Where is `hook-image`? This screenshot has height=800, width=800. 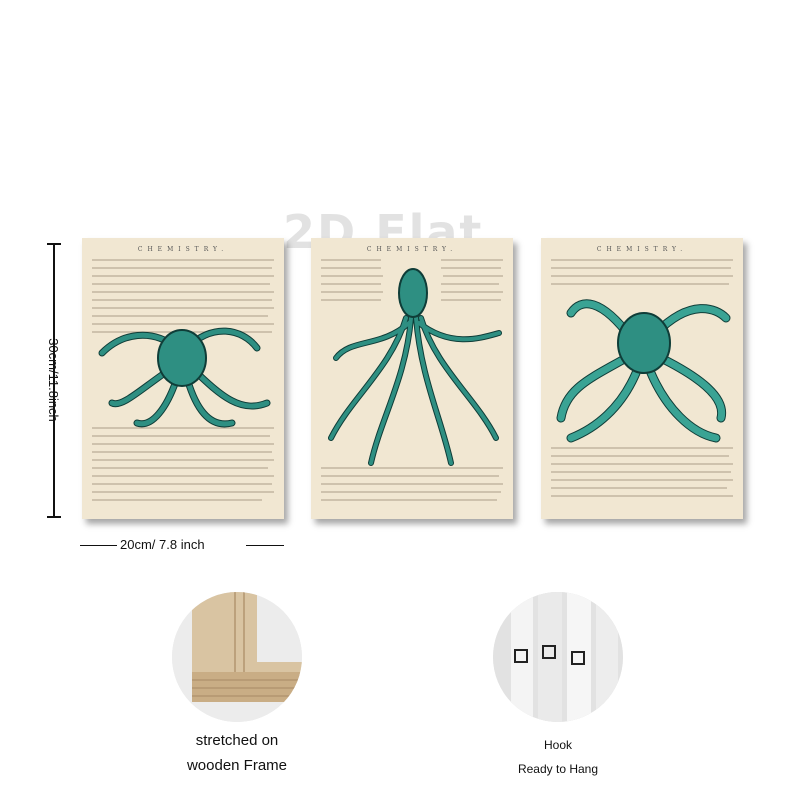
hook-image is located at coordinates (558, 657).